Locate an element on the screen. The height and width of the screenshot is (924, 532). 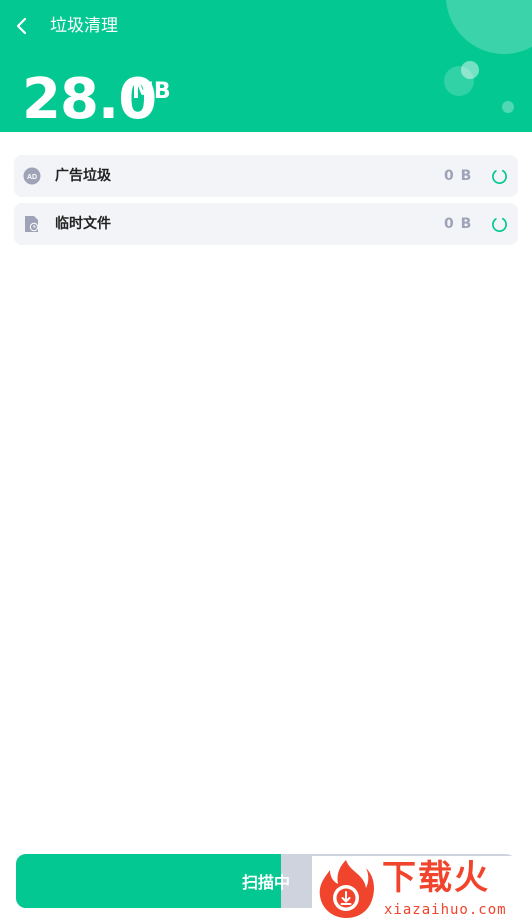
junk-item-label: 临时文件 is located at coordinates (83, 224).